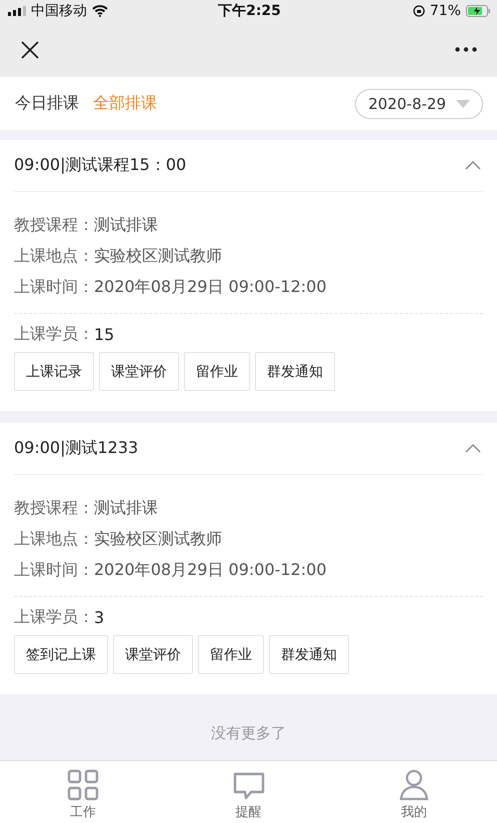 The image size is (497, 823). I want to click on action-button: 上课记录, so click(54, 371).